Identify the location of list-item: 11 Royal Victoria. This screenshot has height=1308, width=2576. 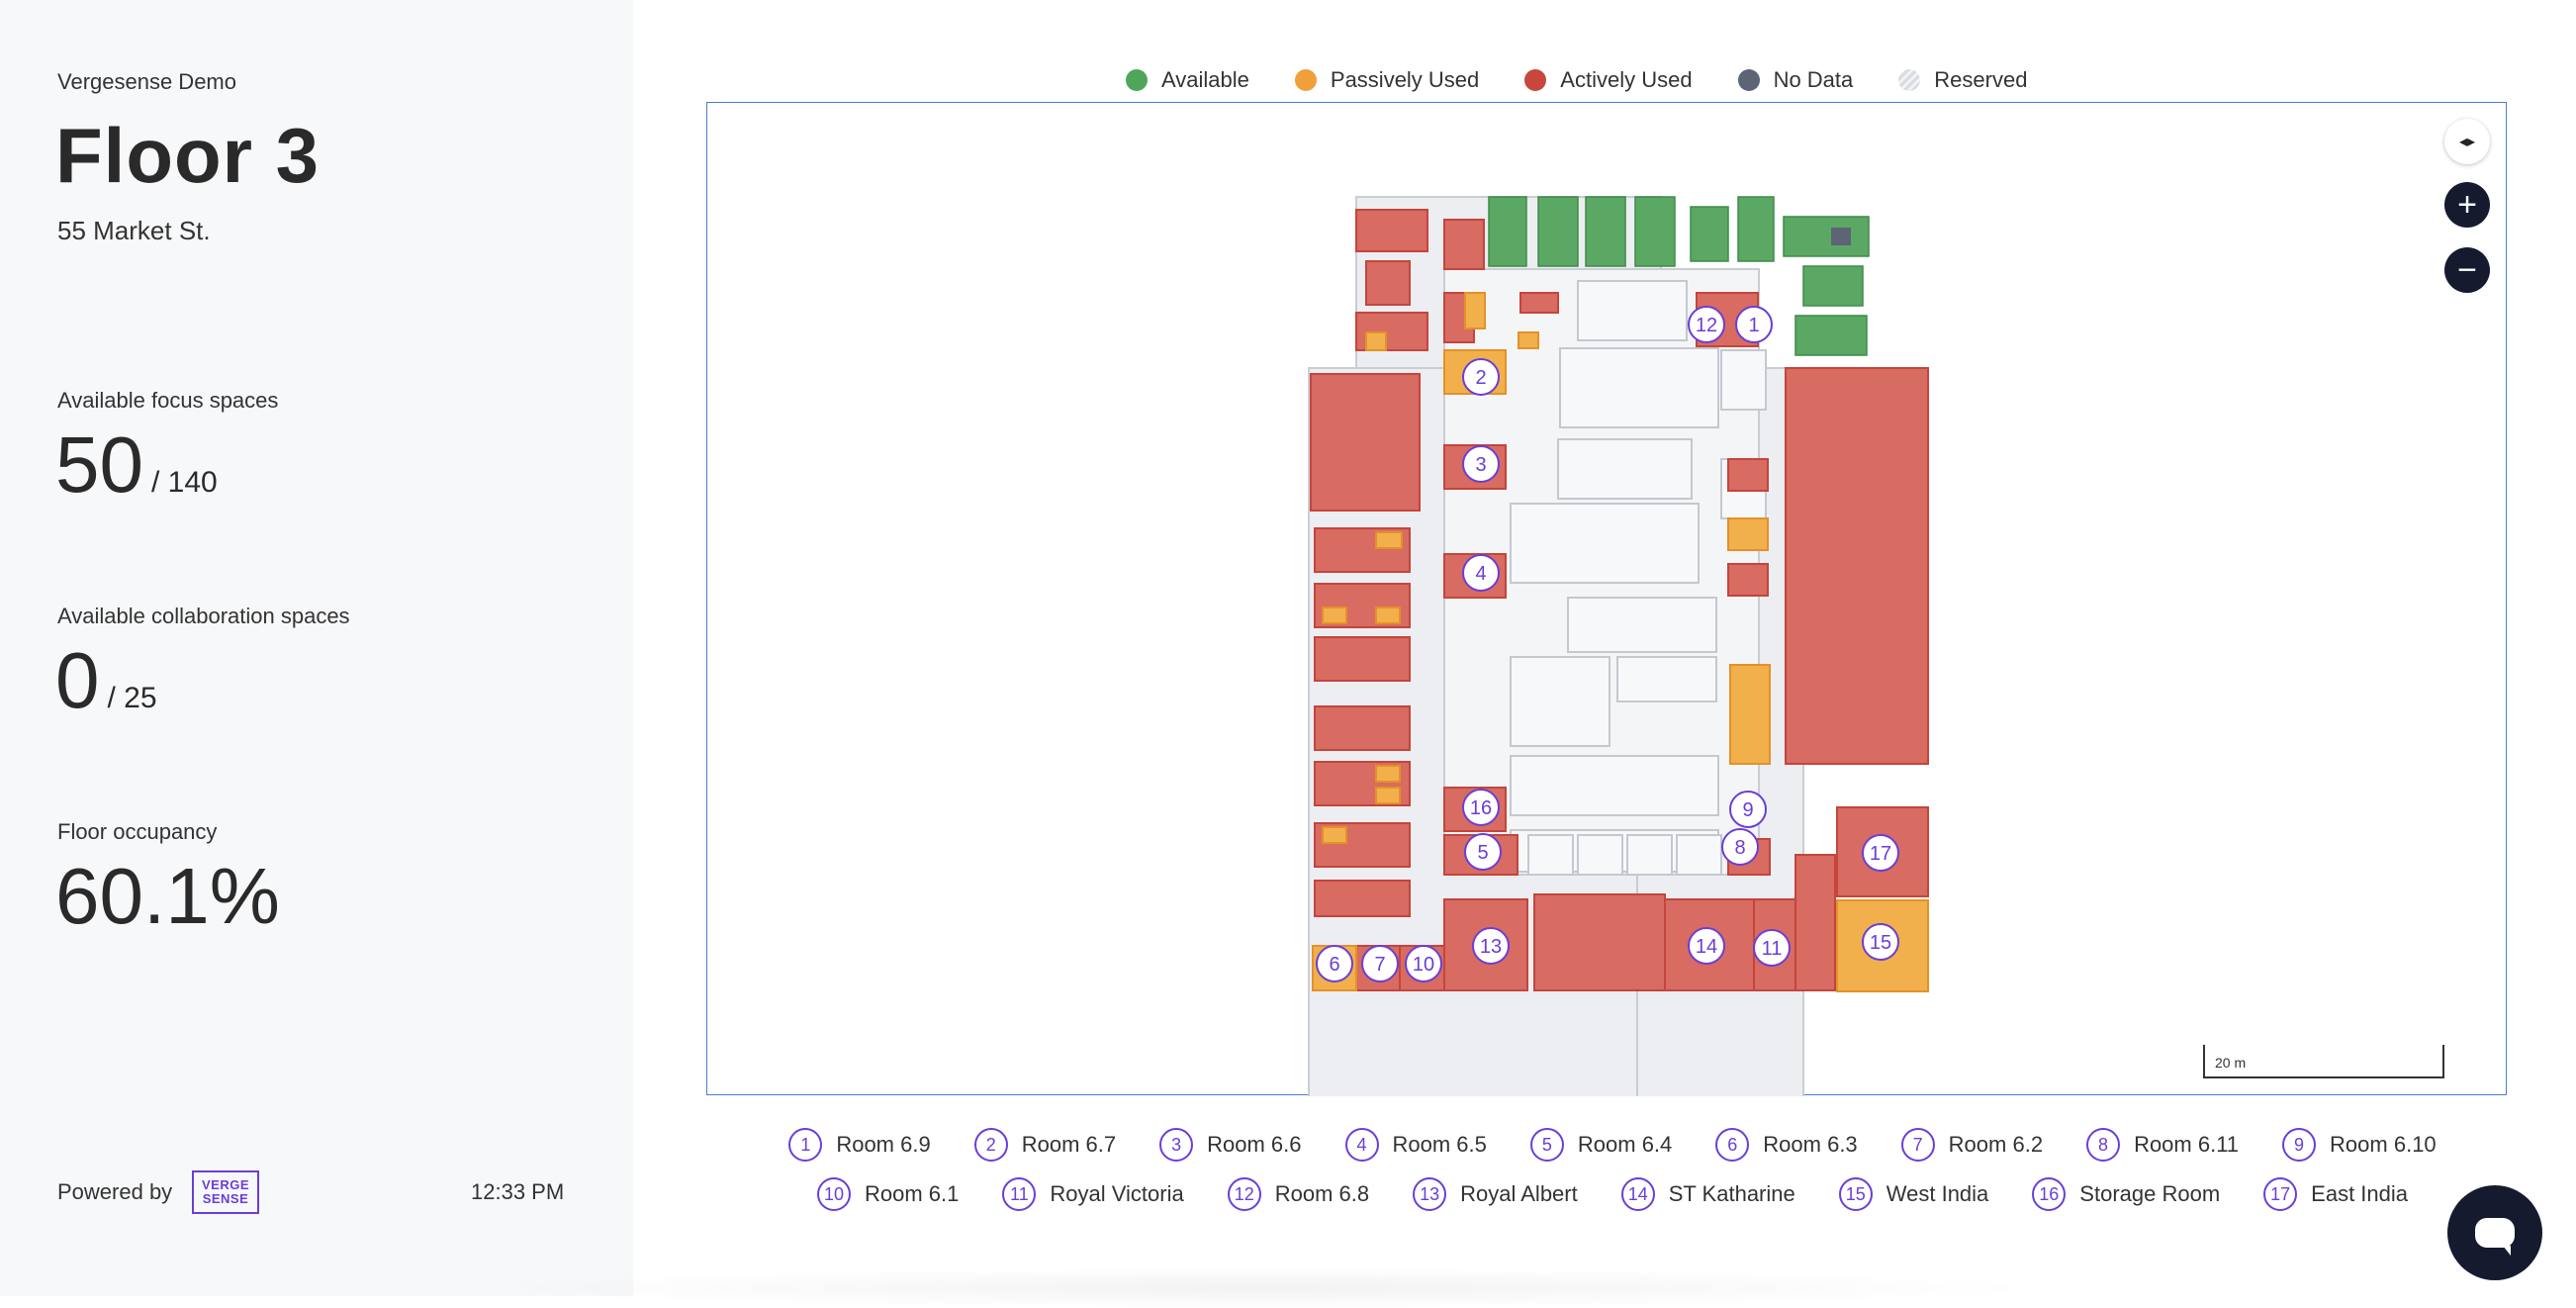
(1093, 1194).